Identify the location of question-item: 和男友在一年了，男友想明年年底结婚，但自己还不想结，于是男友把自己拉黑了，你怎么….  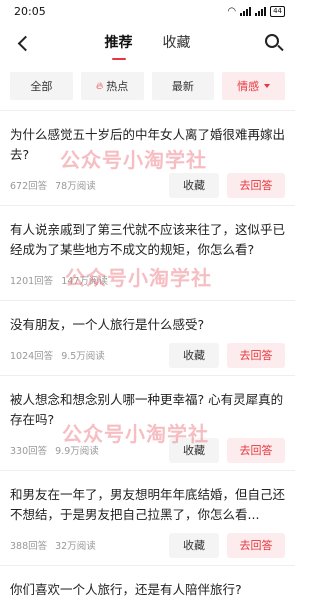
(147, 518).